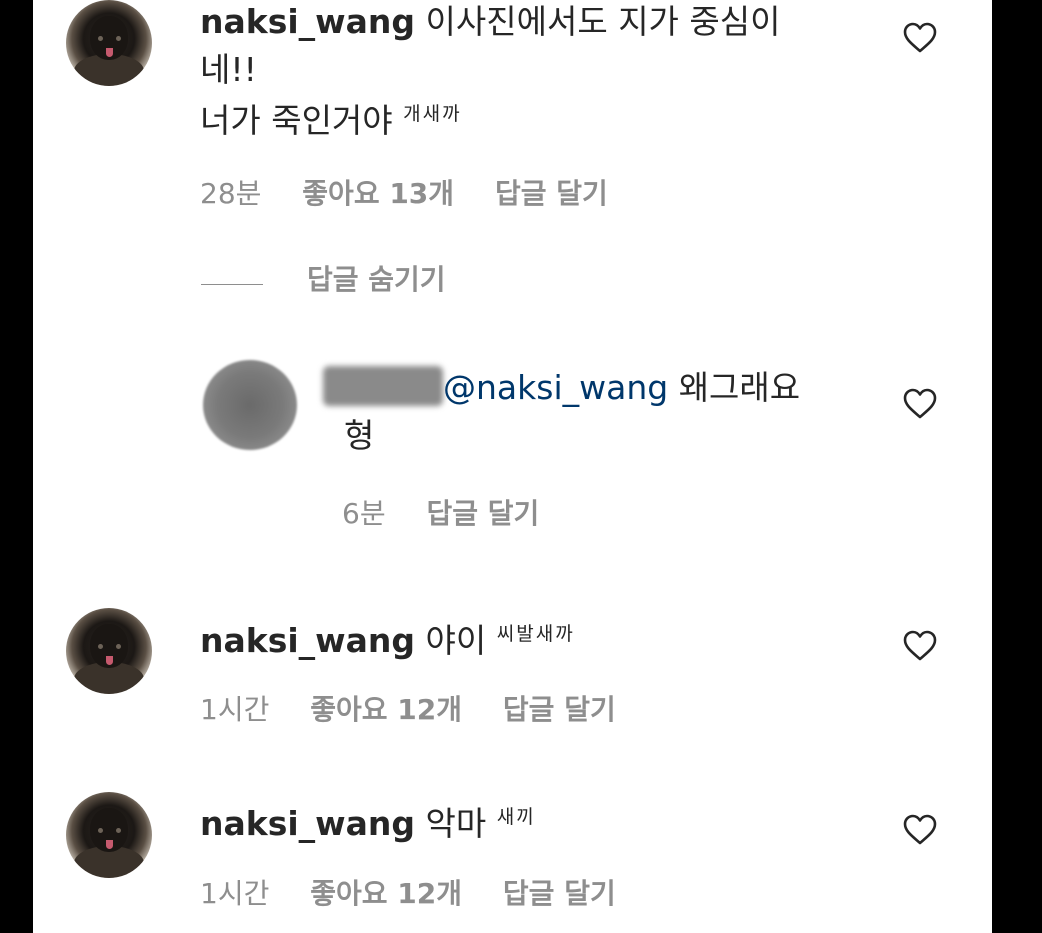  Describe the element at coordinates (555, 387) in the screenshot. I see `mention-link: @naksi_wang` at that location.